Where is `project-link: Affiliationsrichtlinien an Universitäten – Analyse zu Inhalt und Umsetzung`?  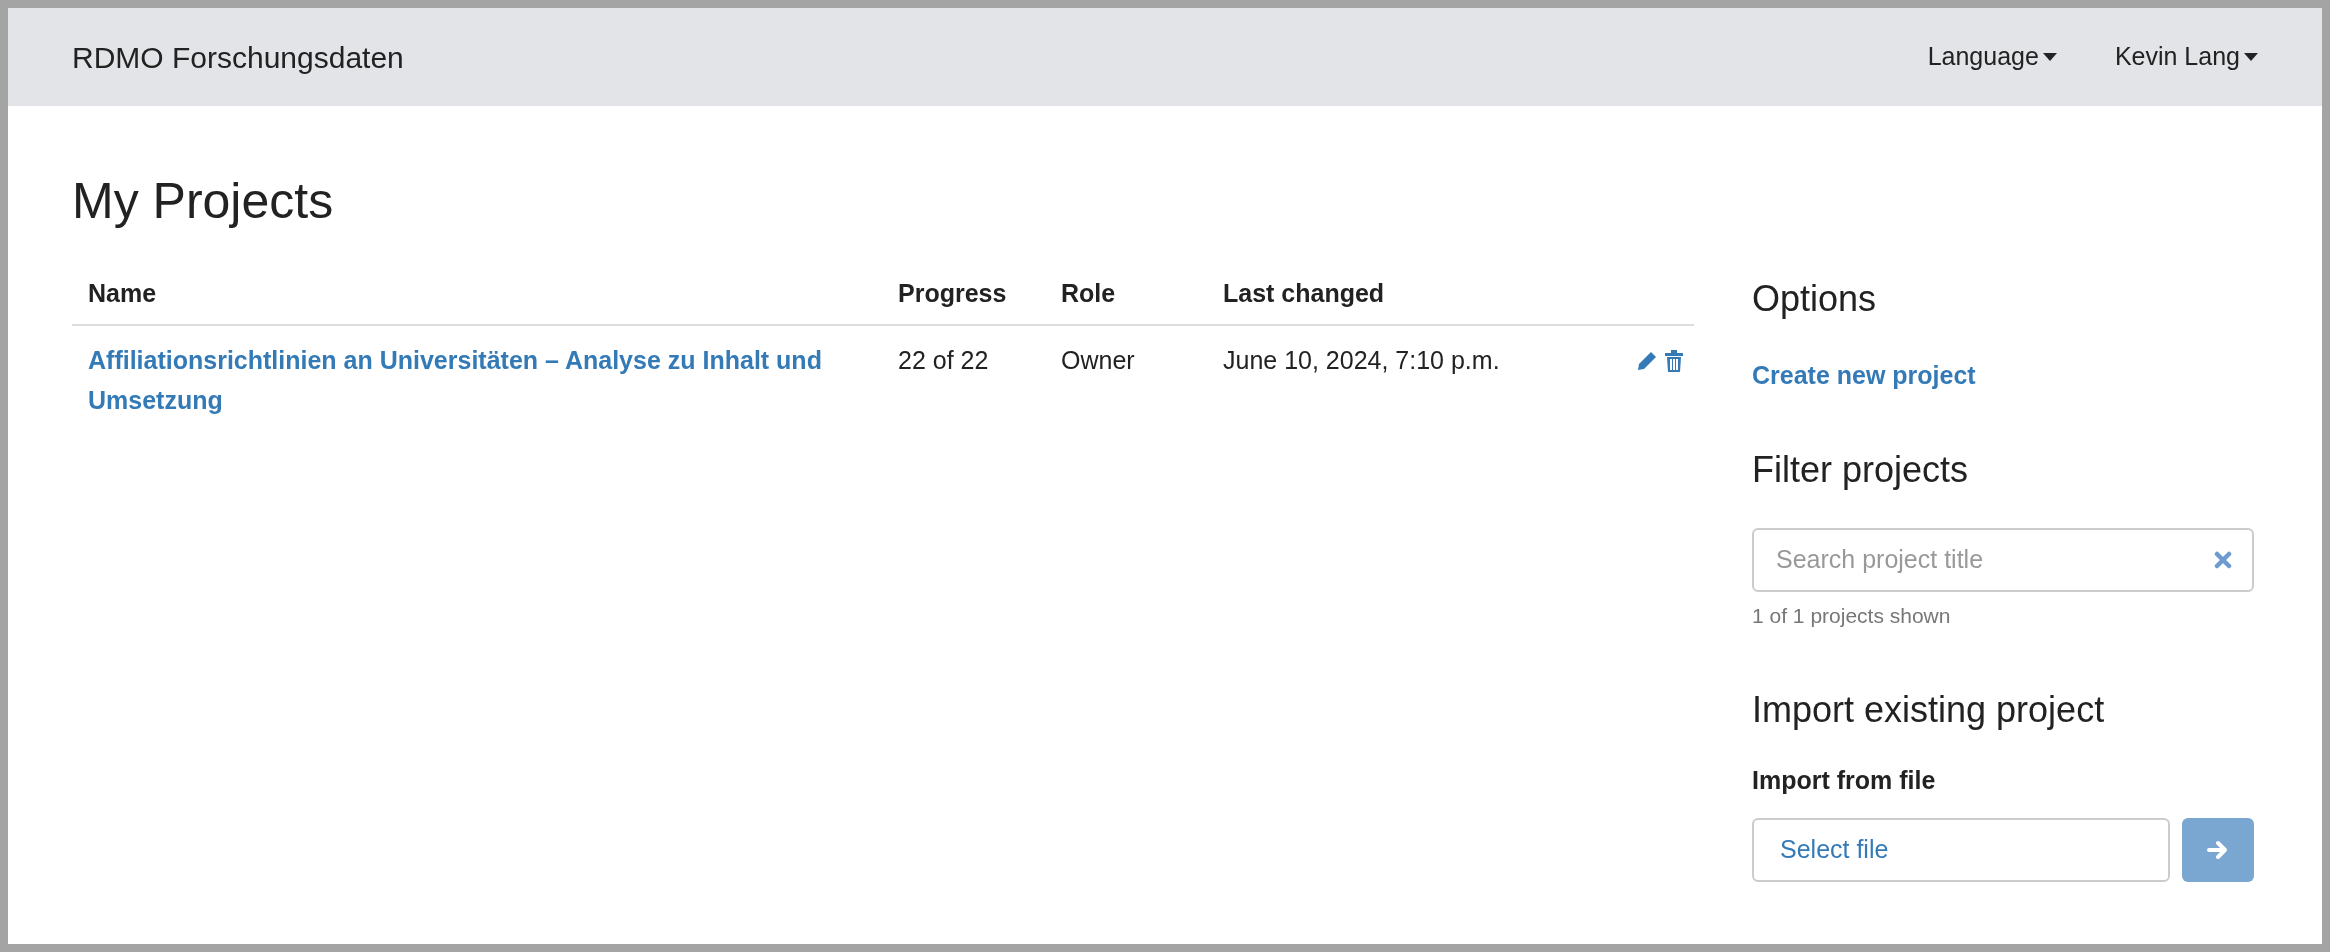 project-link: Affiliationsrichtlinien an Universitäten – Analyse zu Inhalt und Umsetzung is located at coordinates (468, 380).